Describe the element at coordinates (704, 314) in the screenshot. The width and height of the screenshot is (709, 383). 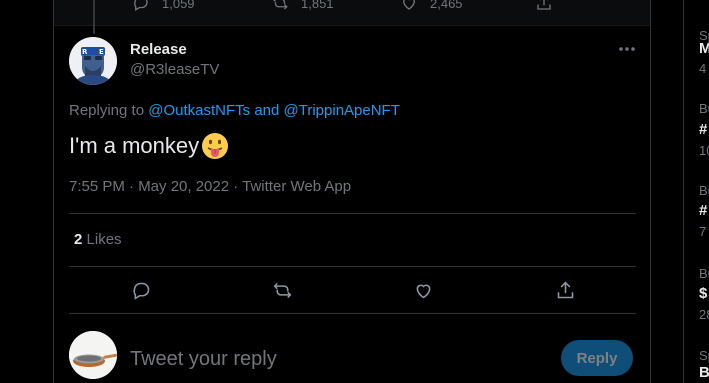
I see `trend-4-count: 28` at that location.